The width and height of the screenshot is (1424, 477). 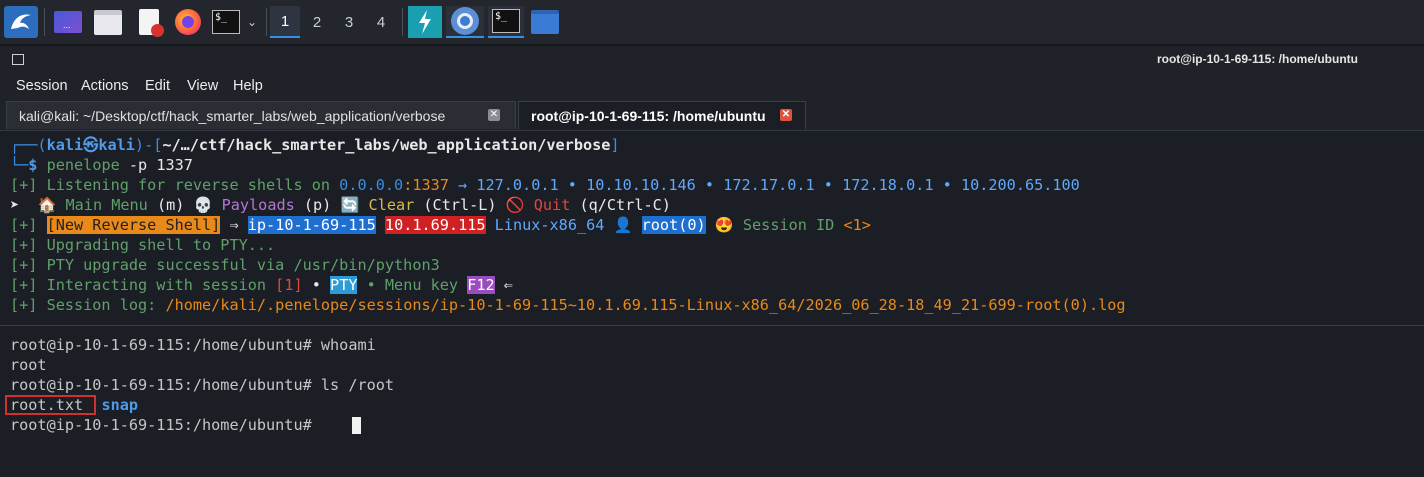 I want to click on folder-window-icon, so click(x=545, y=22).